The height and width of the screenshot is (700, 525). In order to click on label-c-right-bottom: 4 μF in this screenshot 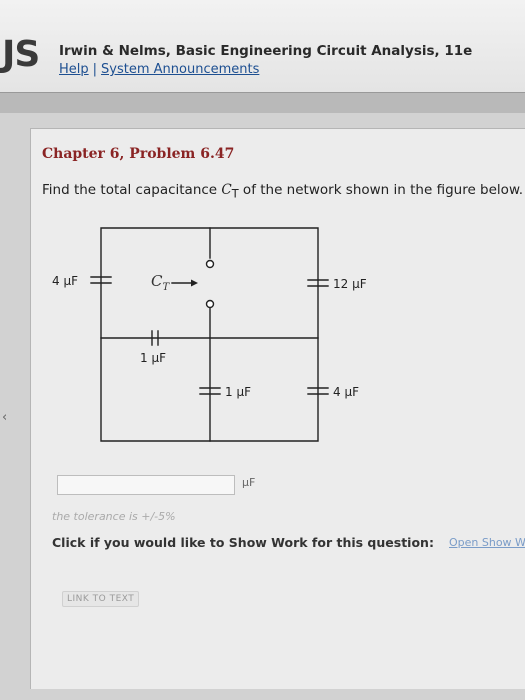, I will do `click(346, 392)`.